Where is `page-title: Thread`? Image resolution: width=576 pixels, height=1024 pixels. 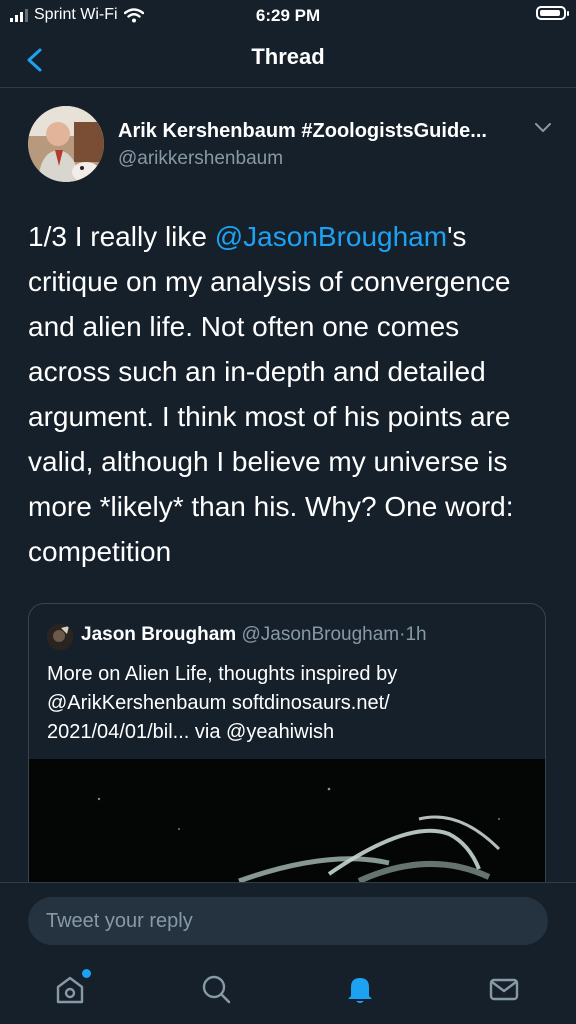 page-title: Thread is located at coordinates (288, 56).